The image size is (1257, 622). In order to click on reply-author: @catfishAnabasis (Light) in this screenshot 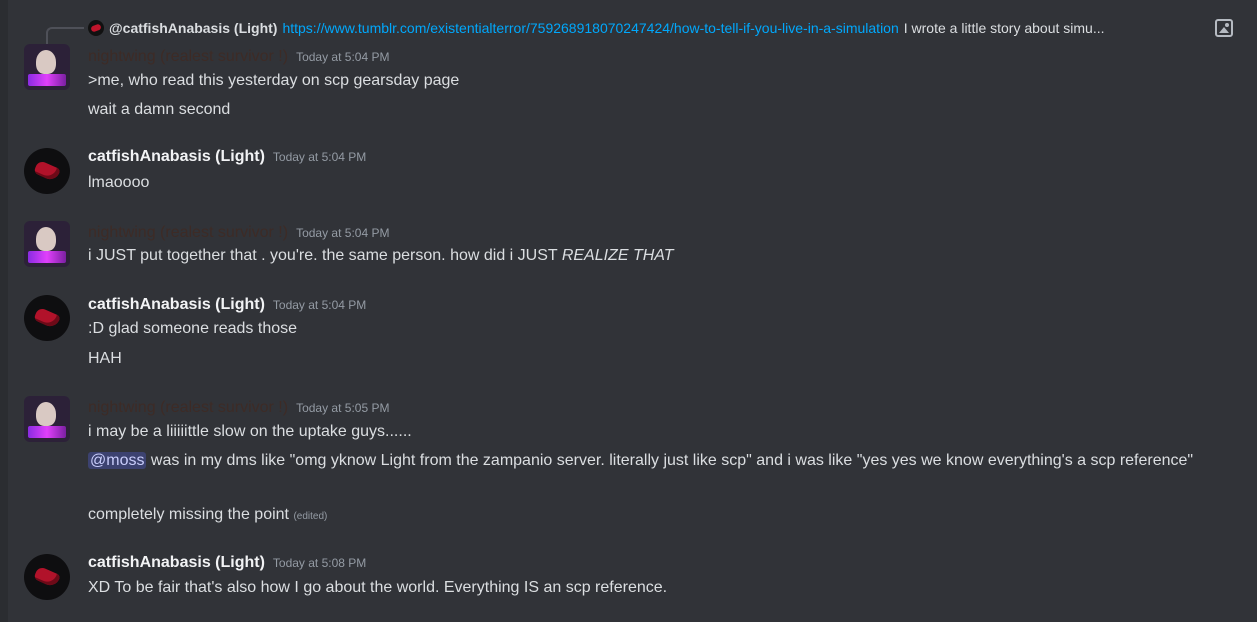, I will do `click(193, 28)`.